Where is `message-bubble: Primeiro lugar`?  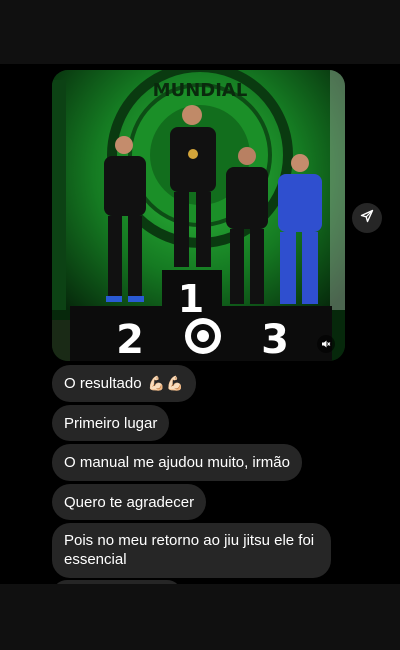 message-bubble: Primeiro lugar is located at coordinates (111, 423).